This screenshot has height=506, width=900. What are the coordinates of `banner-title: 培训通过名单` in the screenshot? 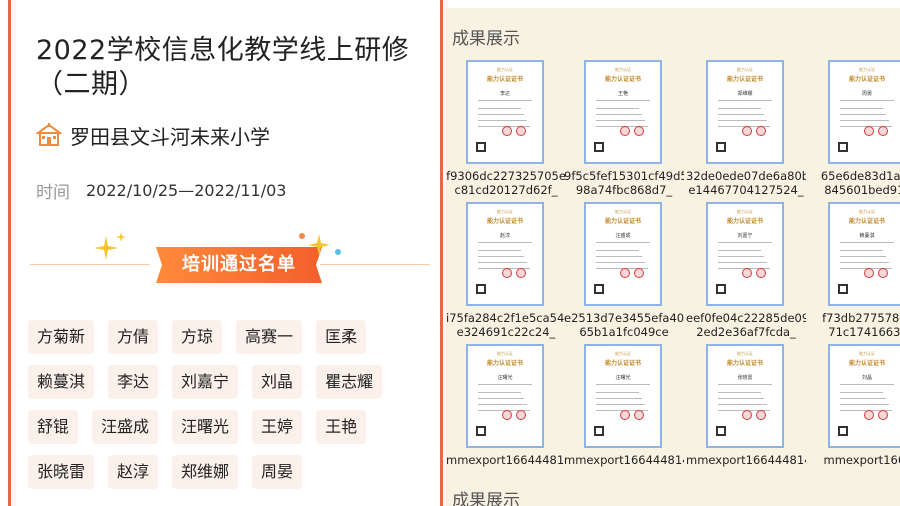 It's located at (239, 264).